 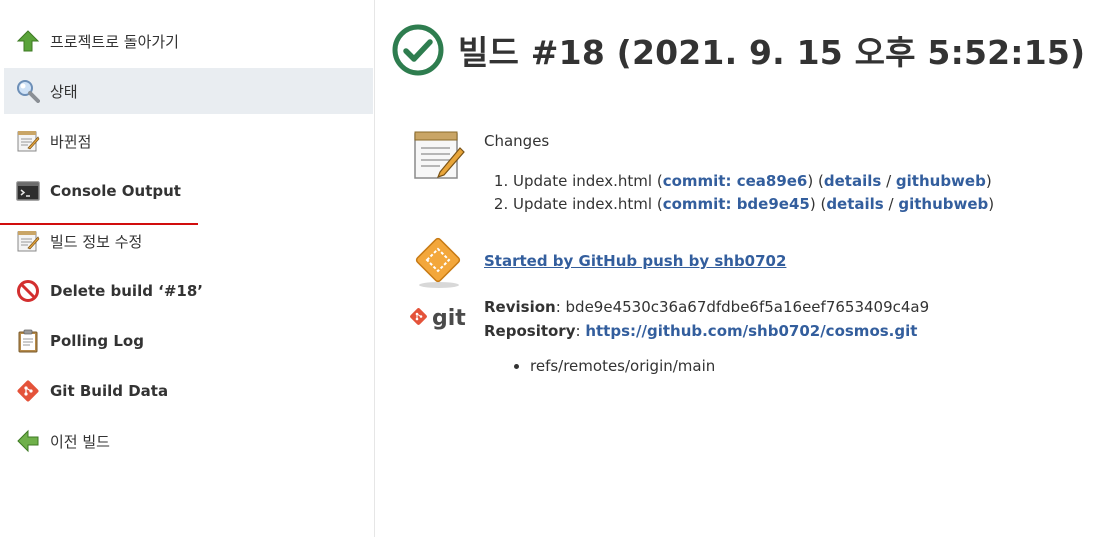 What do you see at coordinates (188, 441) in the screenshot?
I see `sidebar-item-previous-build: 이전 빌드` at bounding box center [188, 441].